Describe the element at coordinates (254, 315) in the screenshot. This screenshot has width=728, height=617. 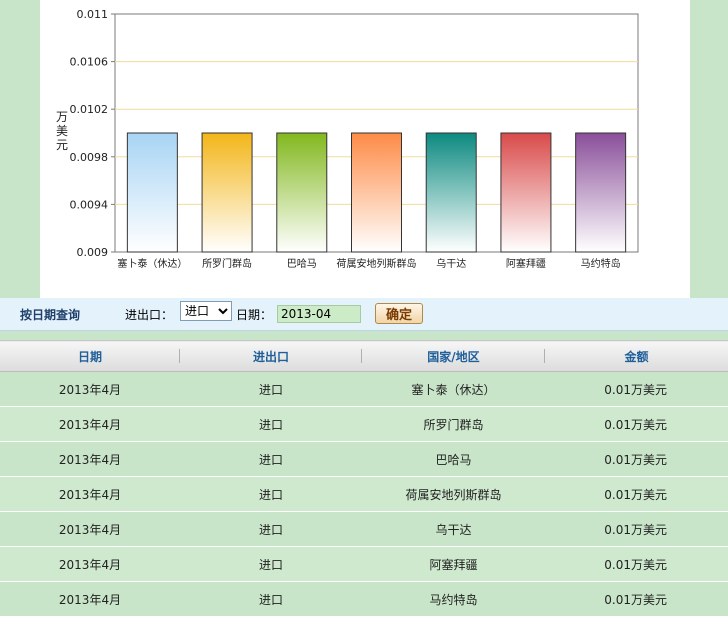
I see `date-label: 日期：` at that location.